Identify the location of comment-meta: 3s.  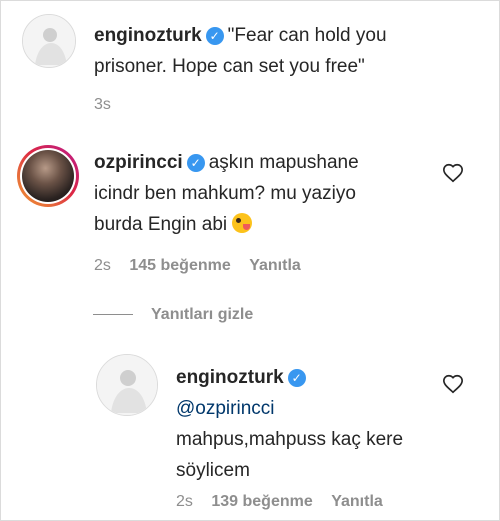
(102, 105).